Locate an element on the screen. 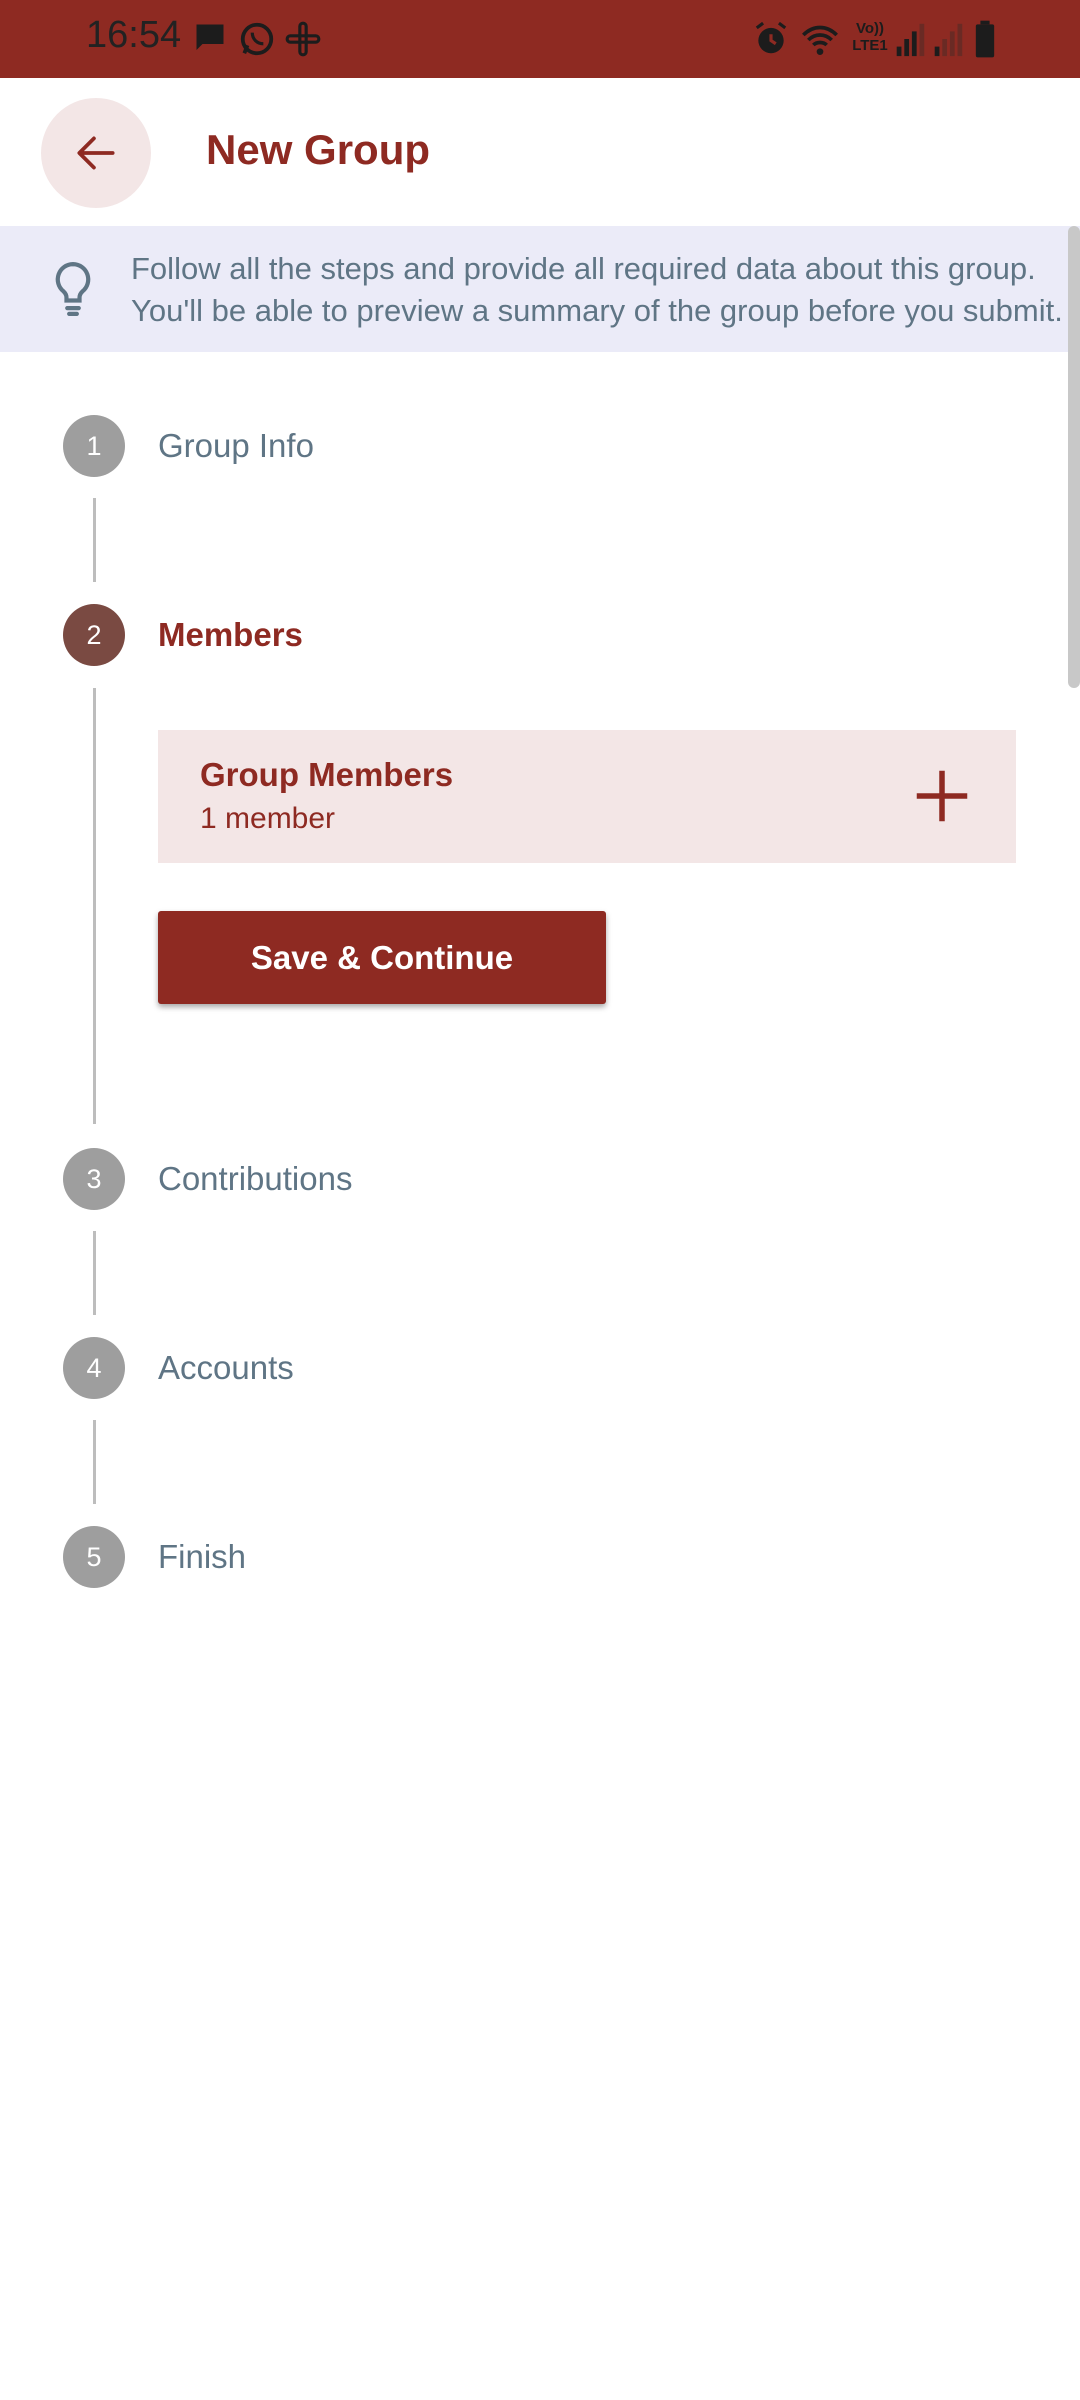 The image size is (1080, 2400). group-members-count: 1 member is located at coordinates (268, 818).